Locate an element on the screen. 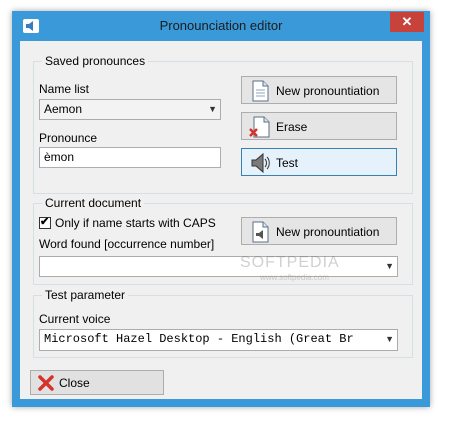  window-close-button: ✕ is located at coordinates (407, 22).